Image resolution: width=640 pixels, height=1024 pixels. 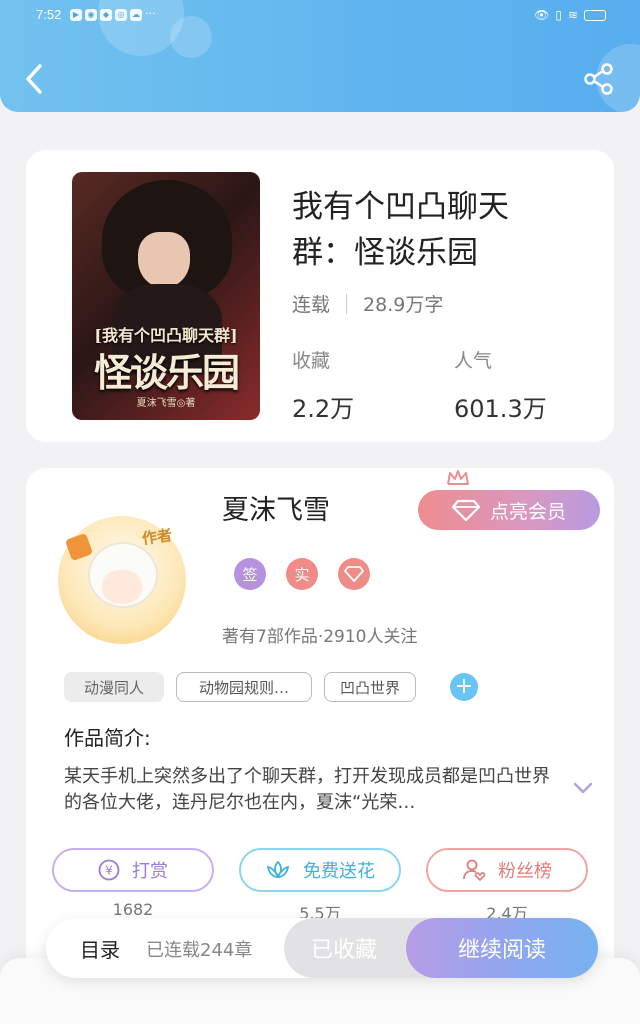 I want to click on vip-badge, so click(x=354, y=574).